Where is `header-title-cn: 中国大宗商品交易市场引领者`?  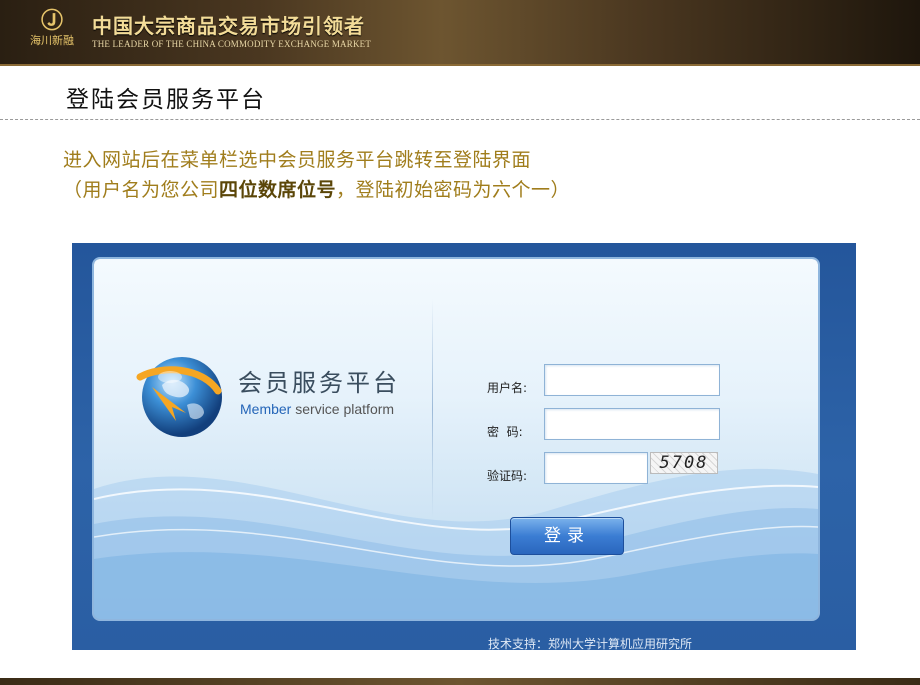
header-title-cn: 中国大宗商品交易市场引领者 is located at coordinates (228, 26).